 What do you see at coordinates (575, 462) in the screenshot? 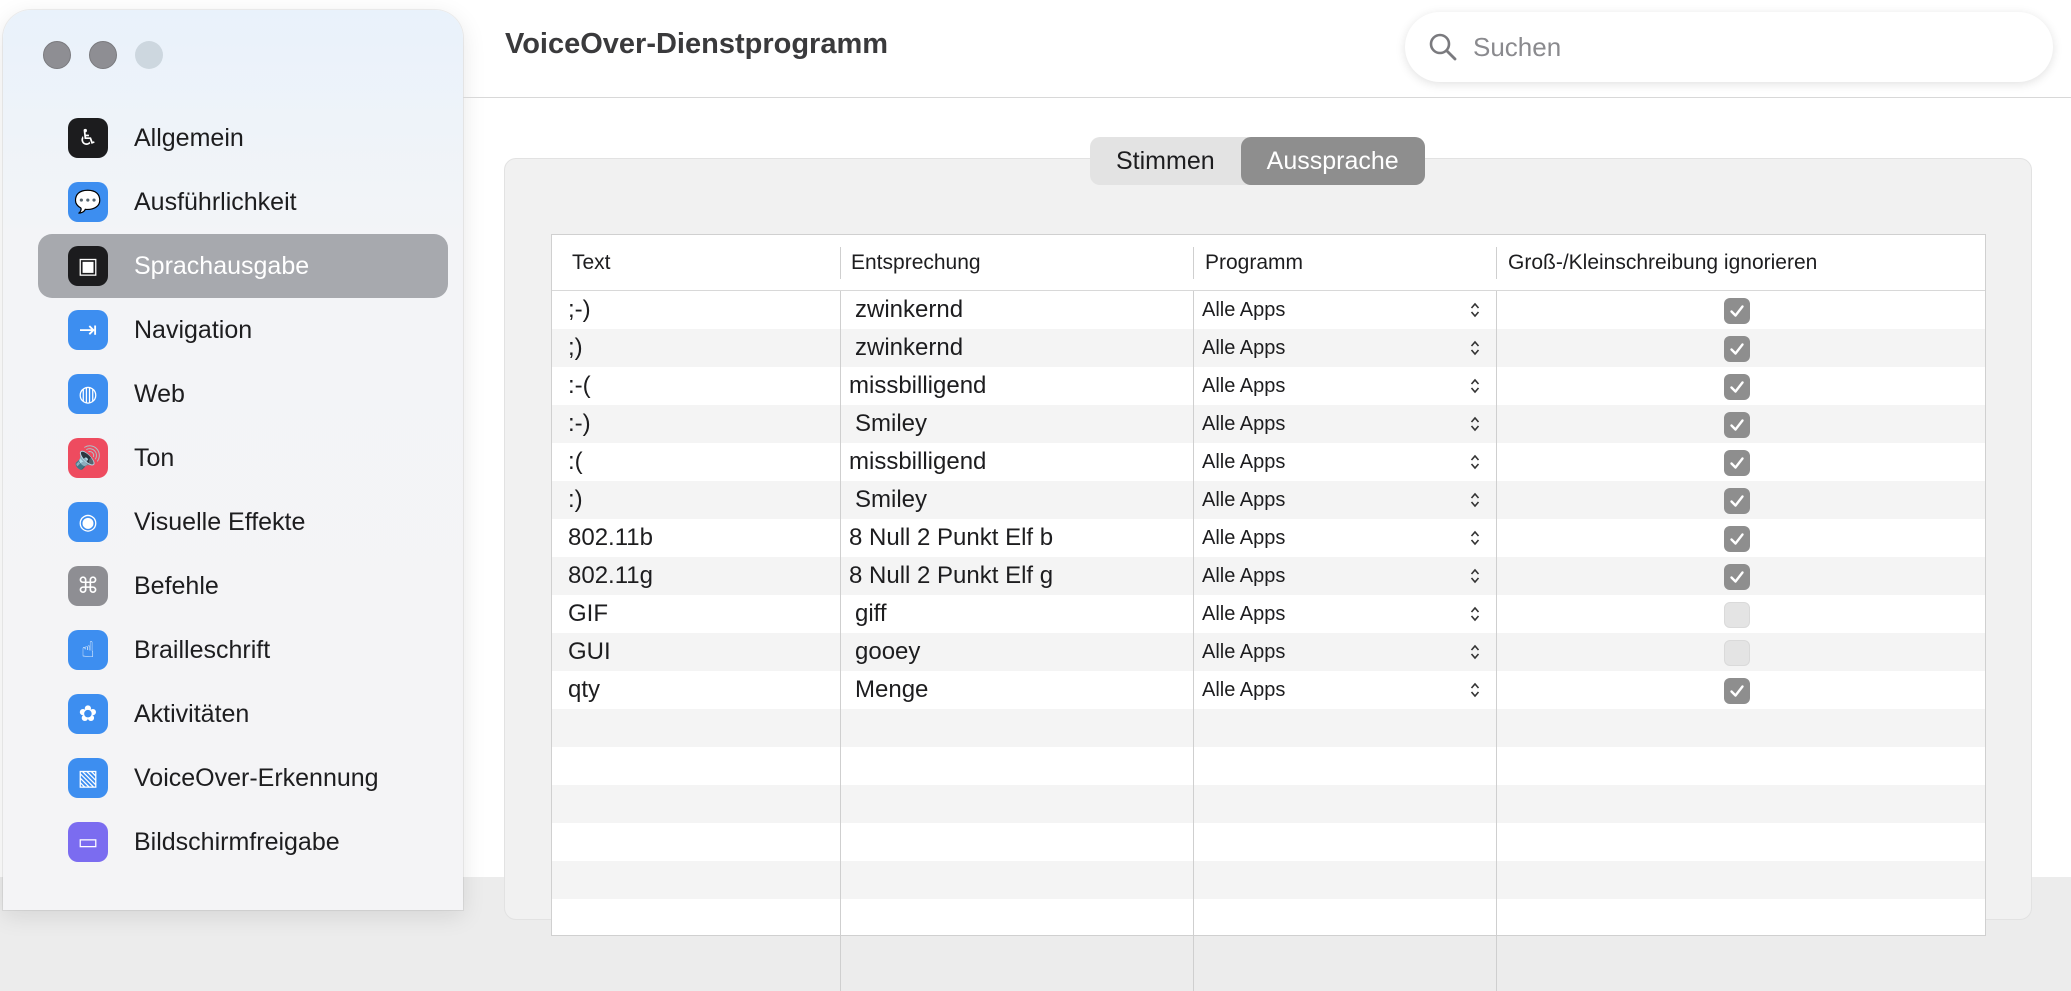
I see `cell-text: :(` at bounding box center [575, 462].